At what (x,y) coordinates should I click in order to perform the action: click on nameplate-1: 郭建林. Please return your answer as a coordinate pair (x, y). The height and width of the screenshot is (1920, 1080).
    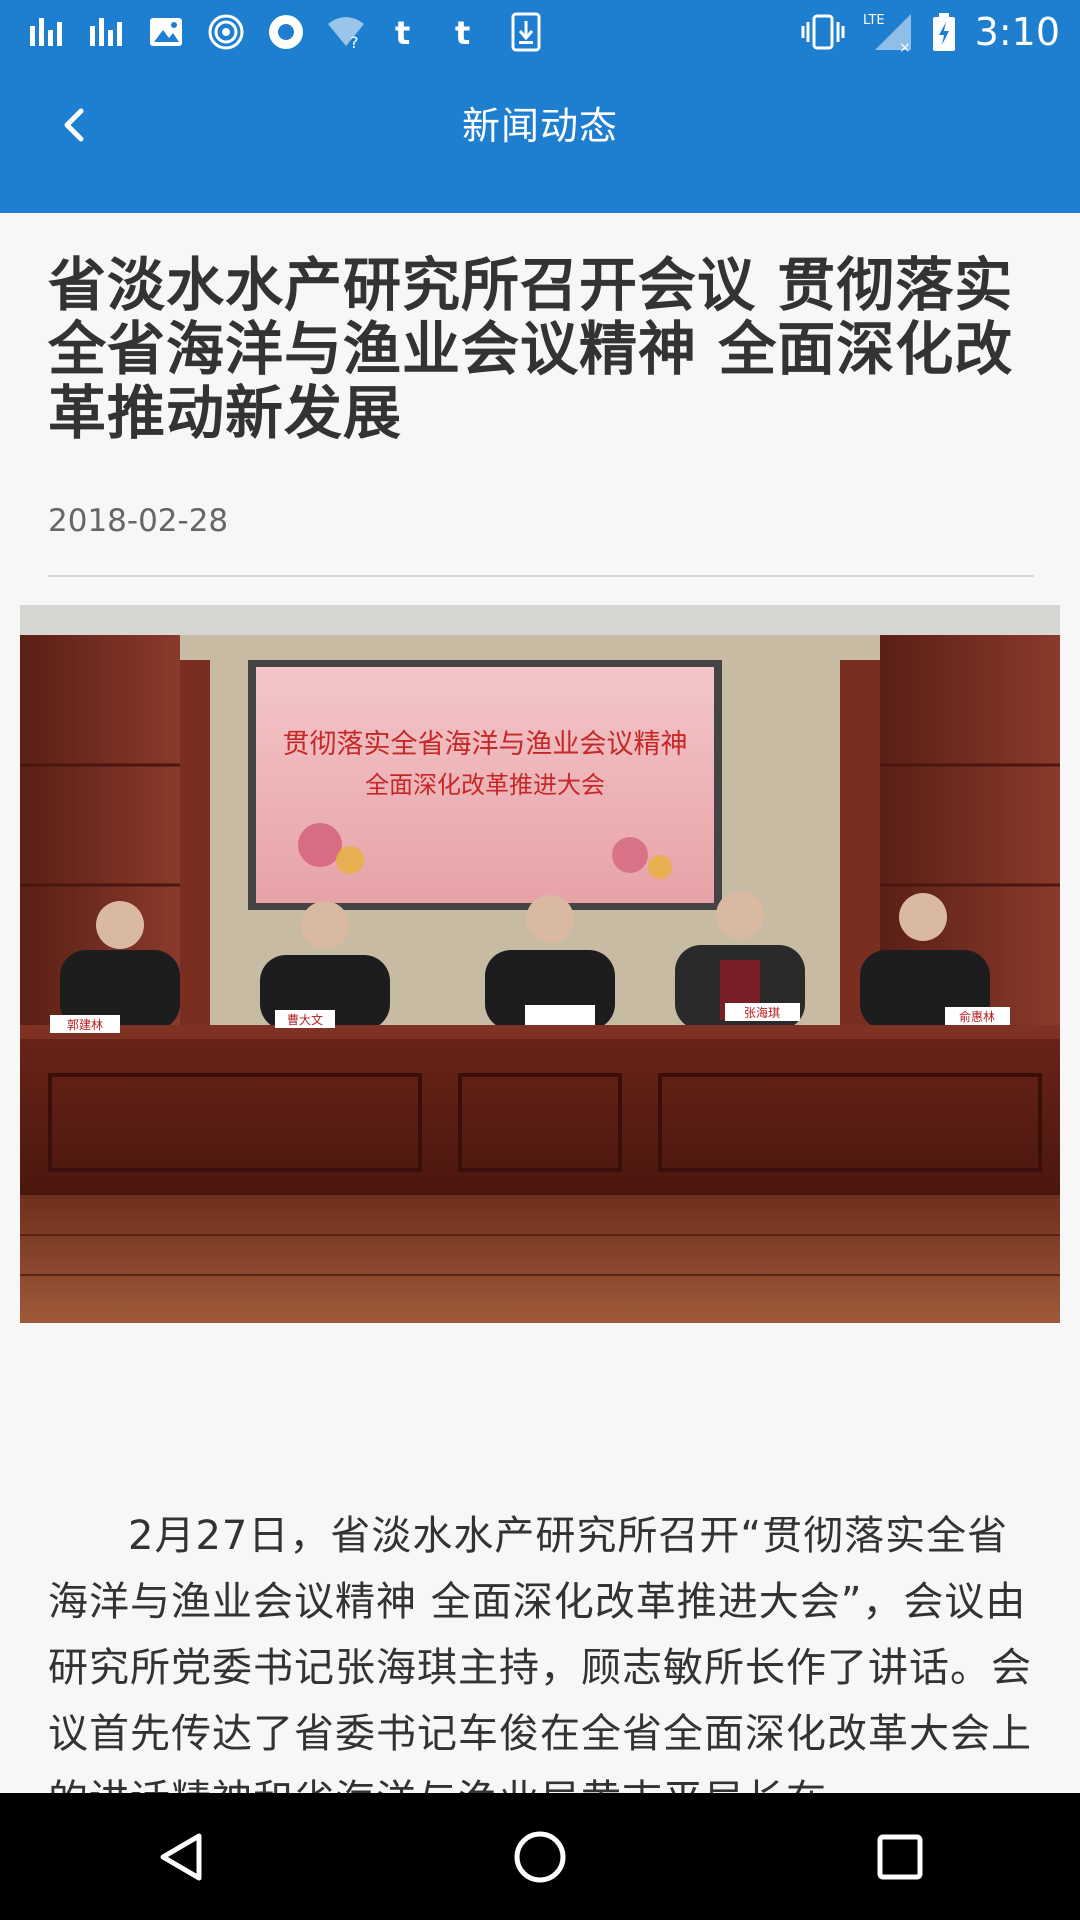
    Looking at the image, I should click on (85, 1025).